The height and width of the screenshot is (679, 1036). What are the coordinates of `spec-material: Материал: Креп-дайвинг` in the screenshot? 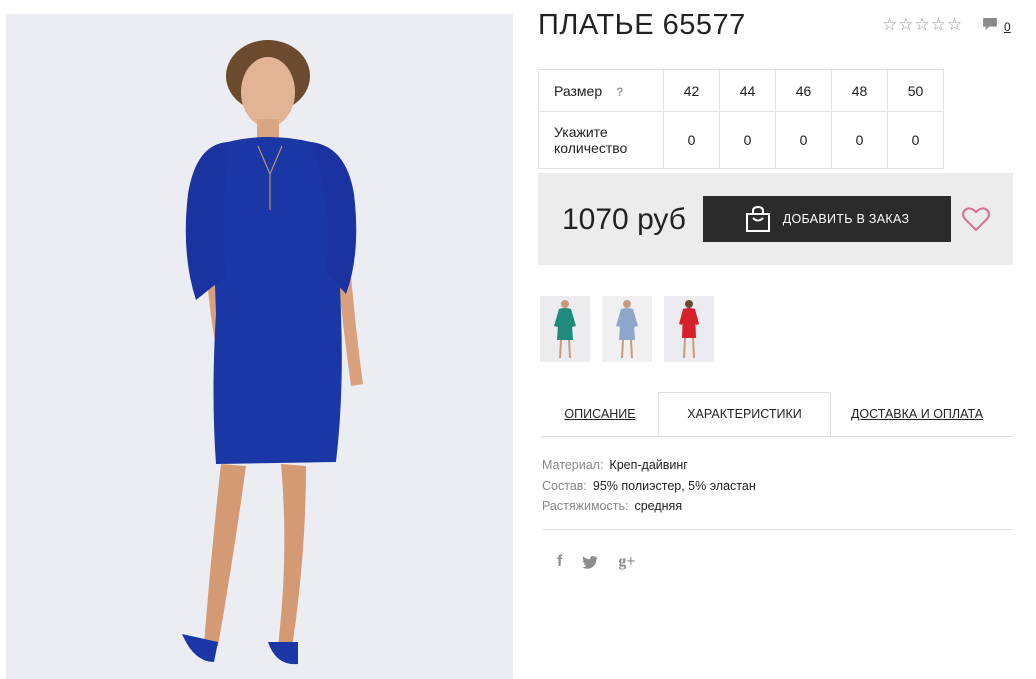 It's located at (649, 465).